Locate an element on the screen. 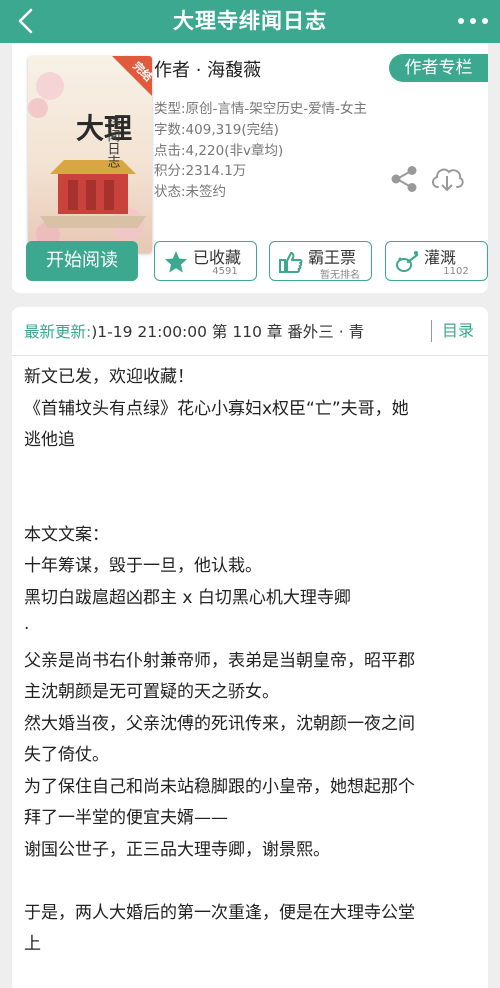 Image resolution: width=500 pixels, height=988 pixels. synopsis-line: 然大婚当夜，父亲沈傅的死讯传来，沈朝颜一夜之间 is located at coordinates (219, 723).